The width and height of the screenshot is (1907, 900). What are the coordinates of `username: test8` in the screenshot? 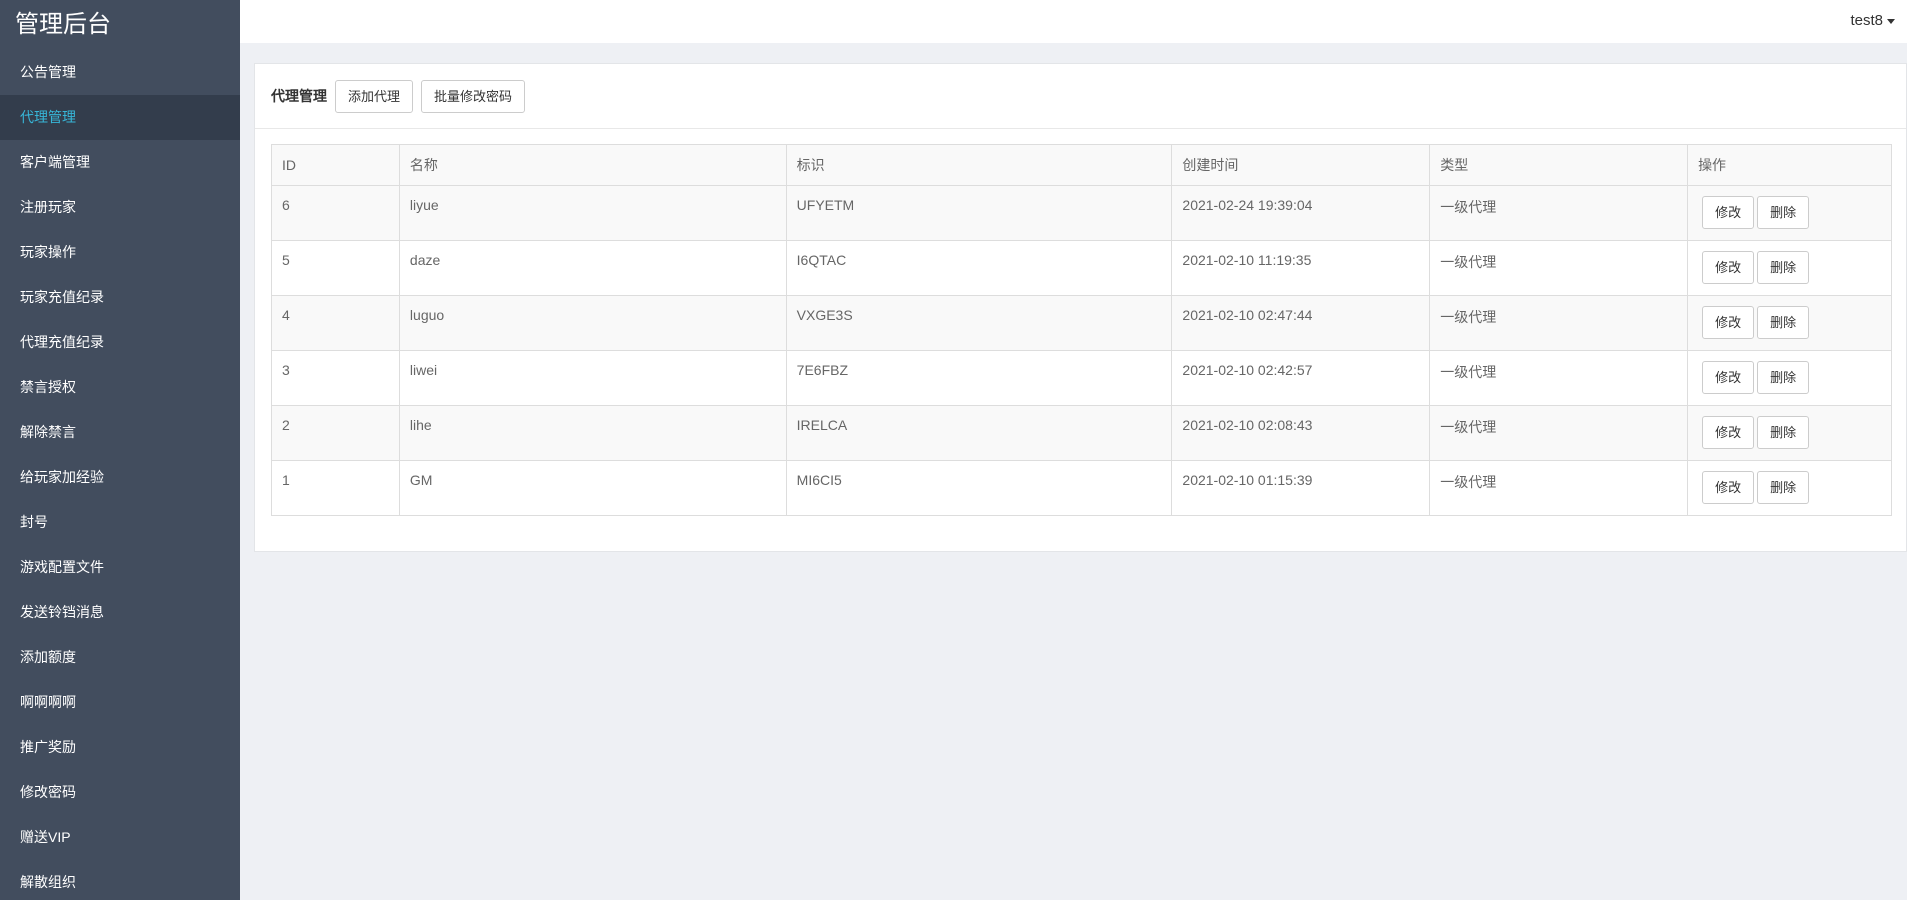 It's located at (1866, 20).